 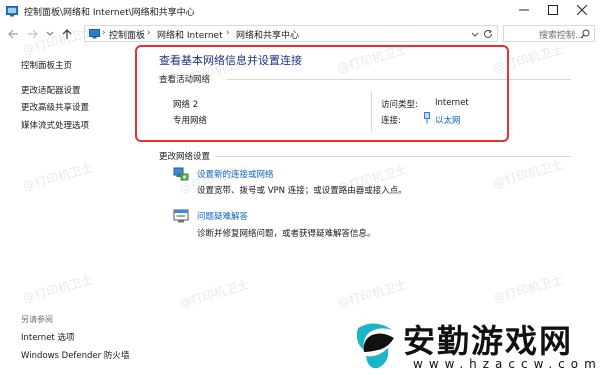 I want to click on recent-locations-button, so click(x=50, y=34).